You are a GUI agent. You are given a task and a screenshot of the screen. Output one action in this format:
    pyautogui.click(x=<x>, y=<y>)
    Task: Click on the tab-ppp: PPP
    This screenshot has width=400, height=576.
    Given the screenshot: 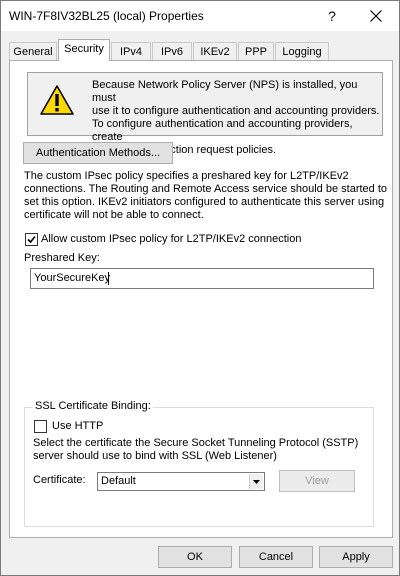 What is the action you would take?
    pyautogui.click(x=256, y=51)
    